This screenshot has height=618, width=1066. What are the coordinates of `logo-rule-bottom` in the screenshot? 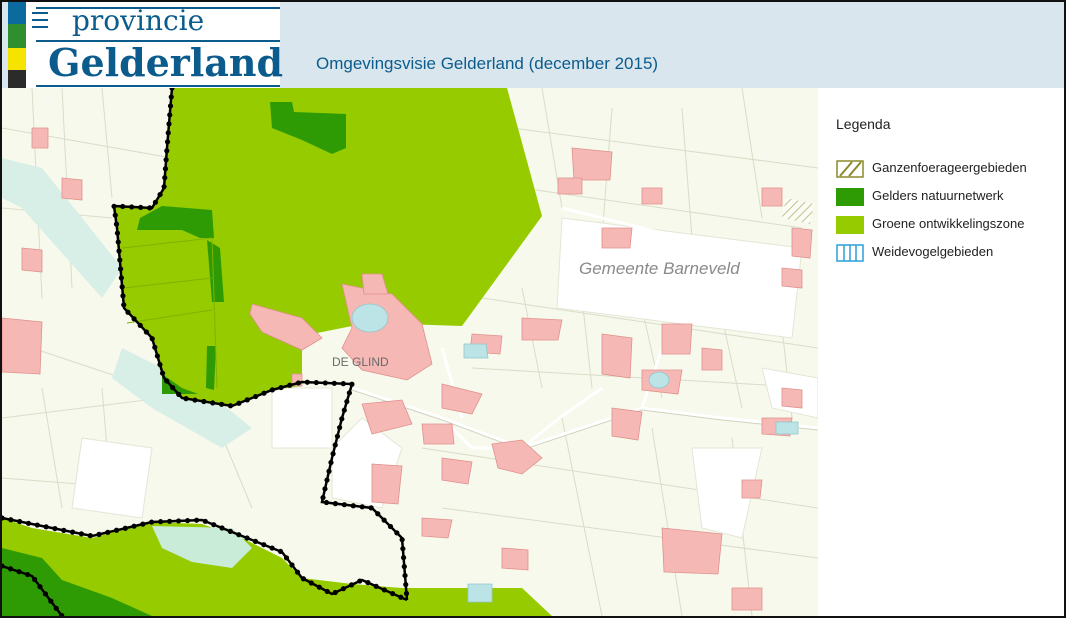 It's located at (158, 86).